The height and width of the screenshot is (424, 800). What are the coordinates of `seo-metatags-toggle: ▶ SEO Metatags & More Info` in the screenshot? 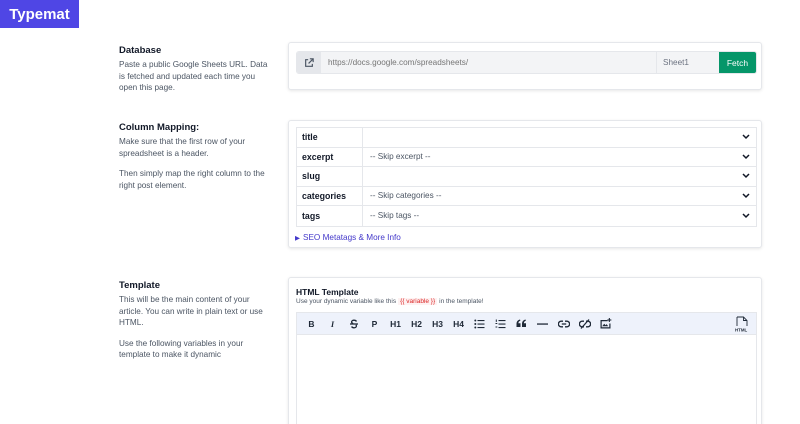 It's located at (348, 237).